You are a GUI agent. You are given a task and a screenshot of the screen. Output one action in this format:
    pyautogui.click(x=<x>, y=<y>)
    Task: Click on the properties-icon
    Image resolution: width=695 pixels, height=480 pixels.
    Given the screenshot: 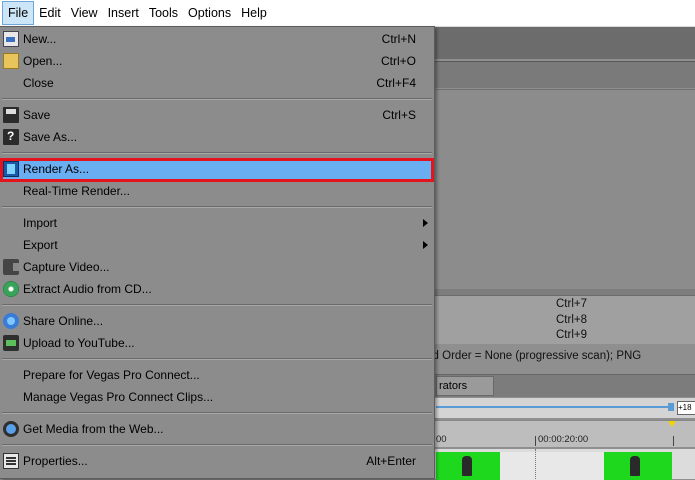 What is the action you would take?
    pyautogui.click(x=11, y=461)
    